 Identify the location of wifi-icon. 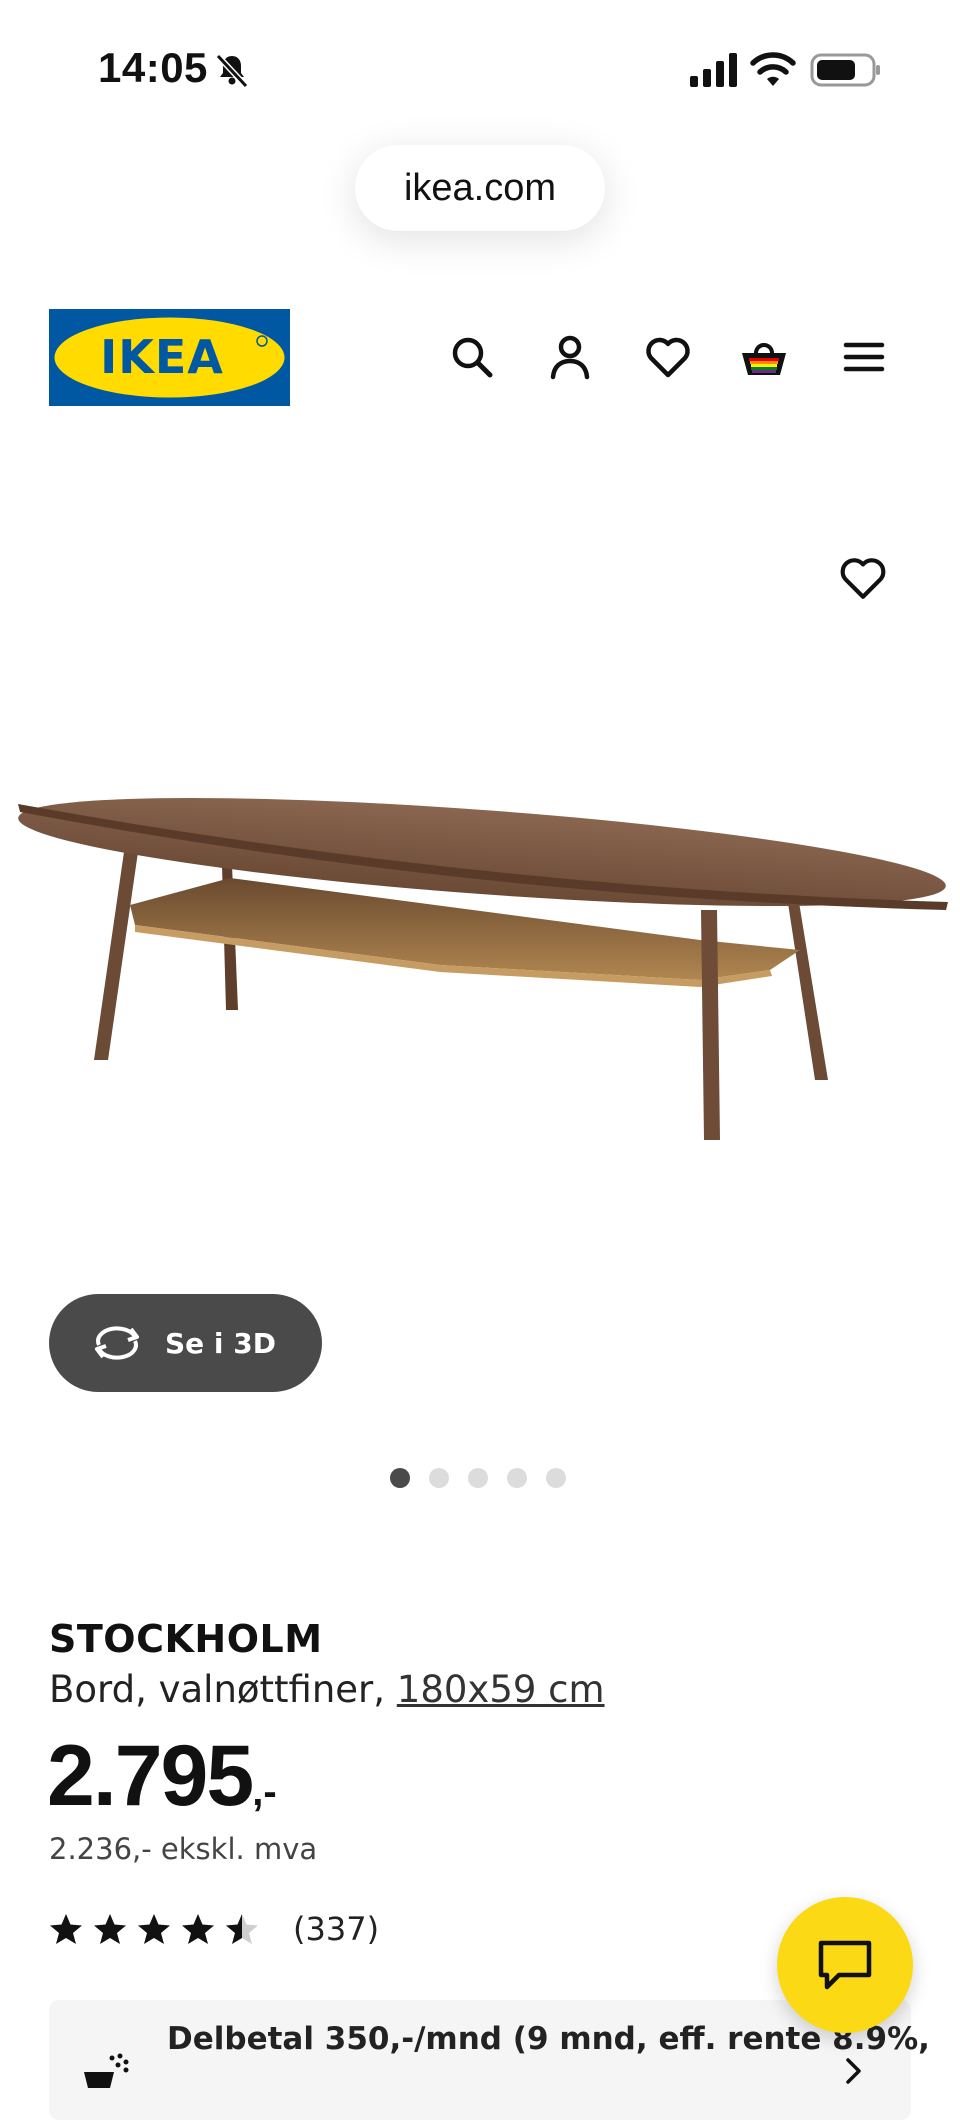
(773, 69).